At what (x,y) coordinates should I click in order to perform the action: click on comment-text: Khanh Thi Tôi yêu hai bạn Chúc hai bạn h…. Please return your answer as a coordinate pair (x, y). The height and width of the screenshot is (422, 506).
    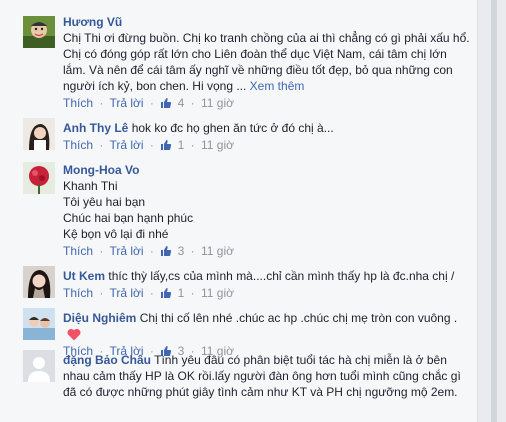
    Looking at the image, I should click on (128, 210).